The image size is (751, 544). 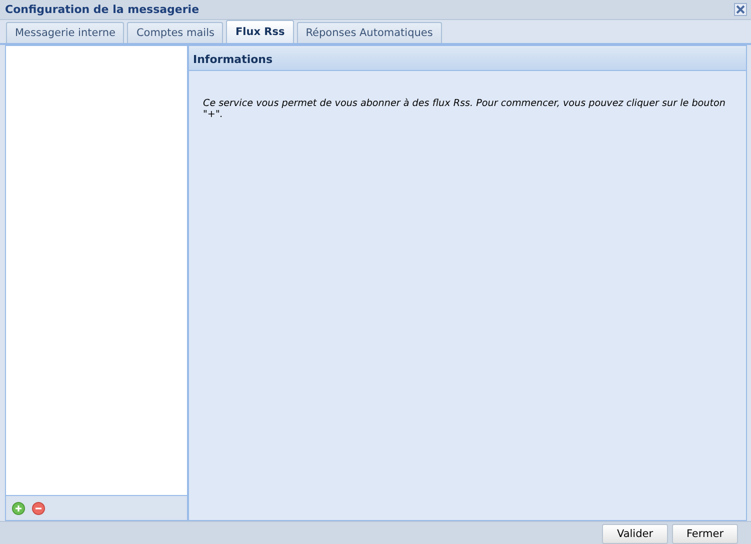 I want to click on info-text: Ce service vous permet de vous abonner à des flux Rss. Pour commencer, vous pouvez cliquer sur le bouton "+"., so click(x=464, y=109).